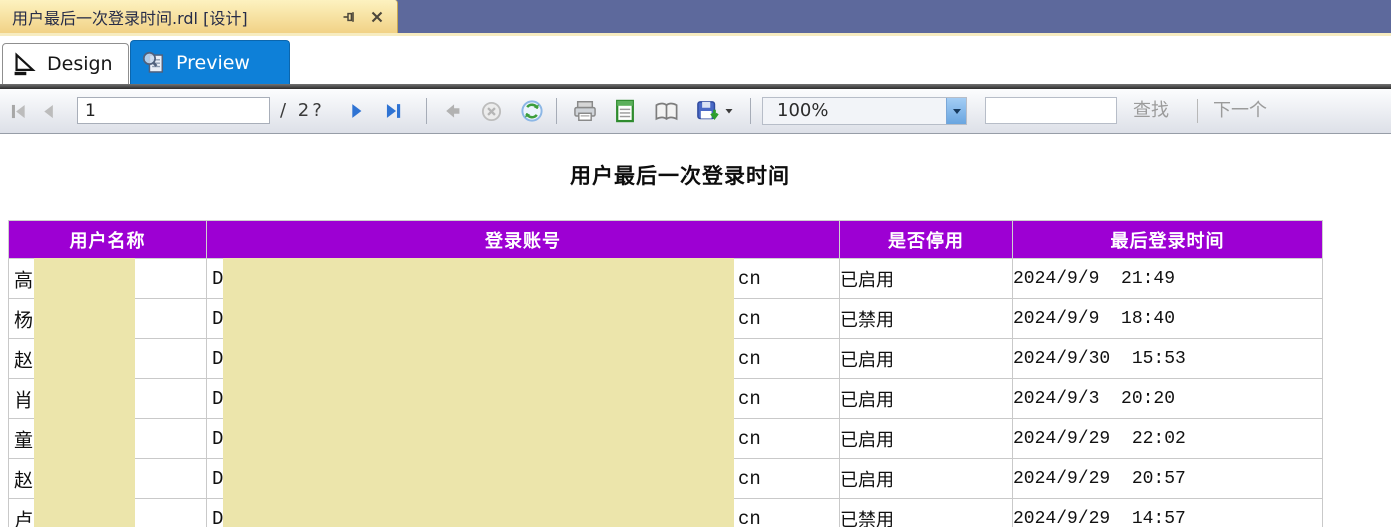  I want to click on find-next-button: 下一个, so click(1240, 111).